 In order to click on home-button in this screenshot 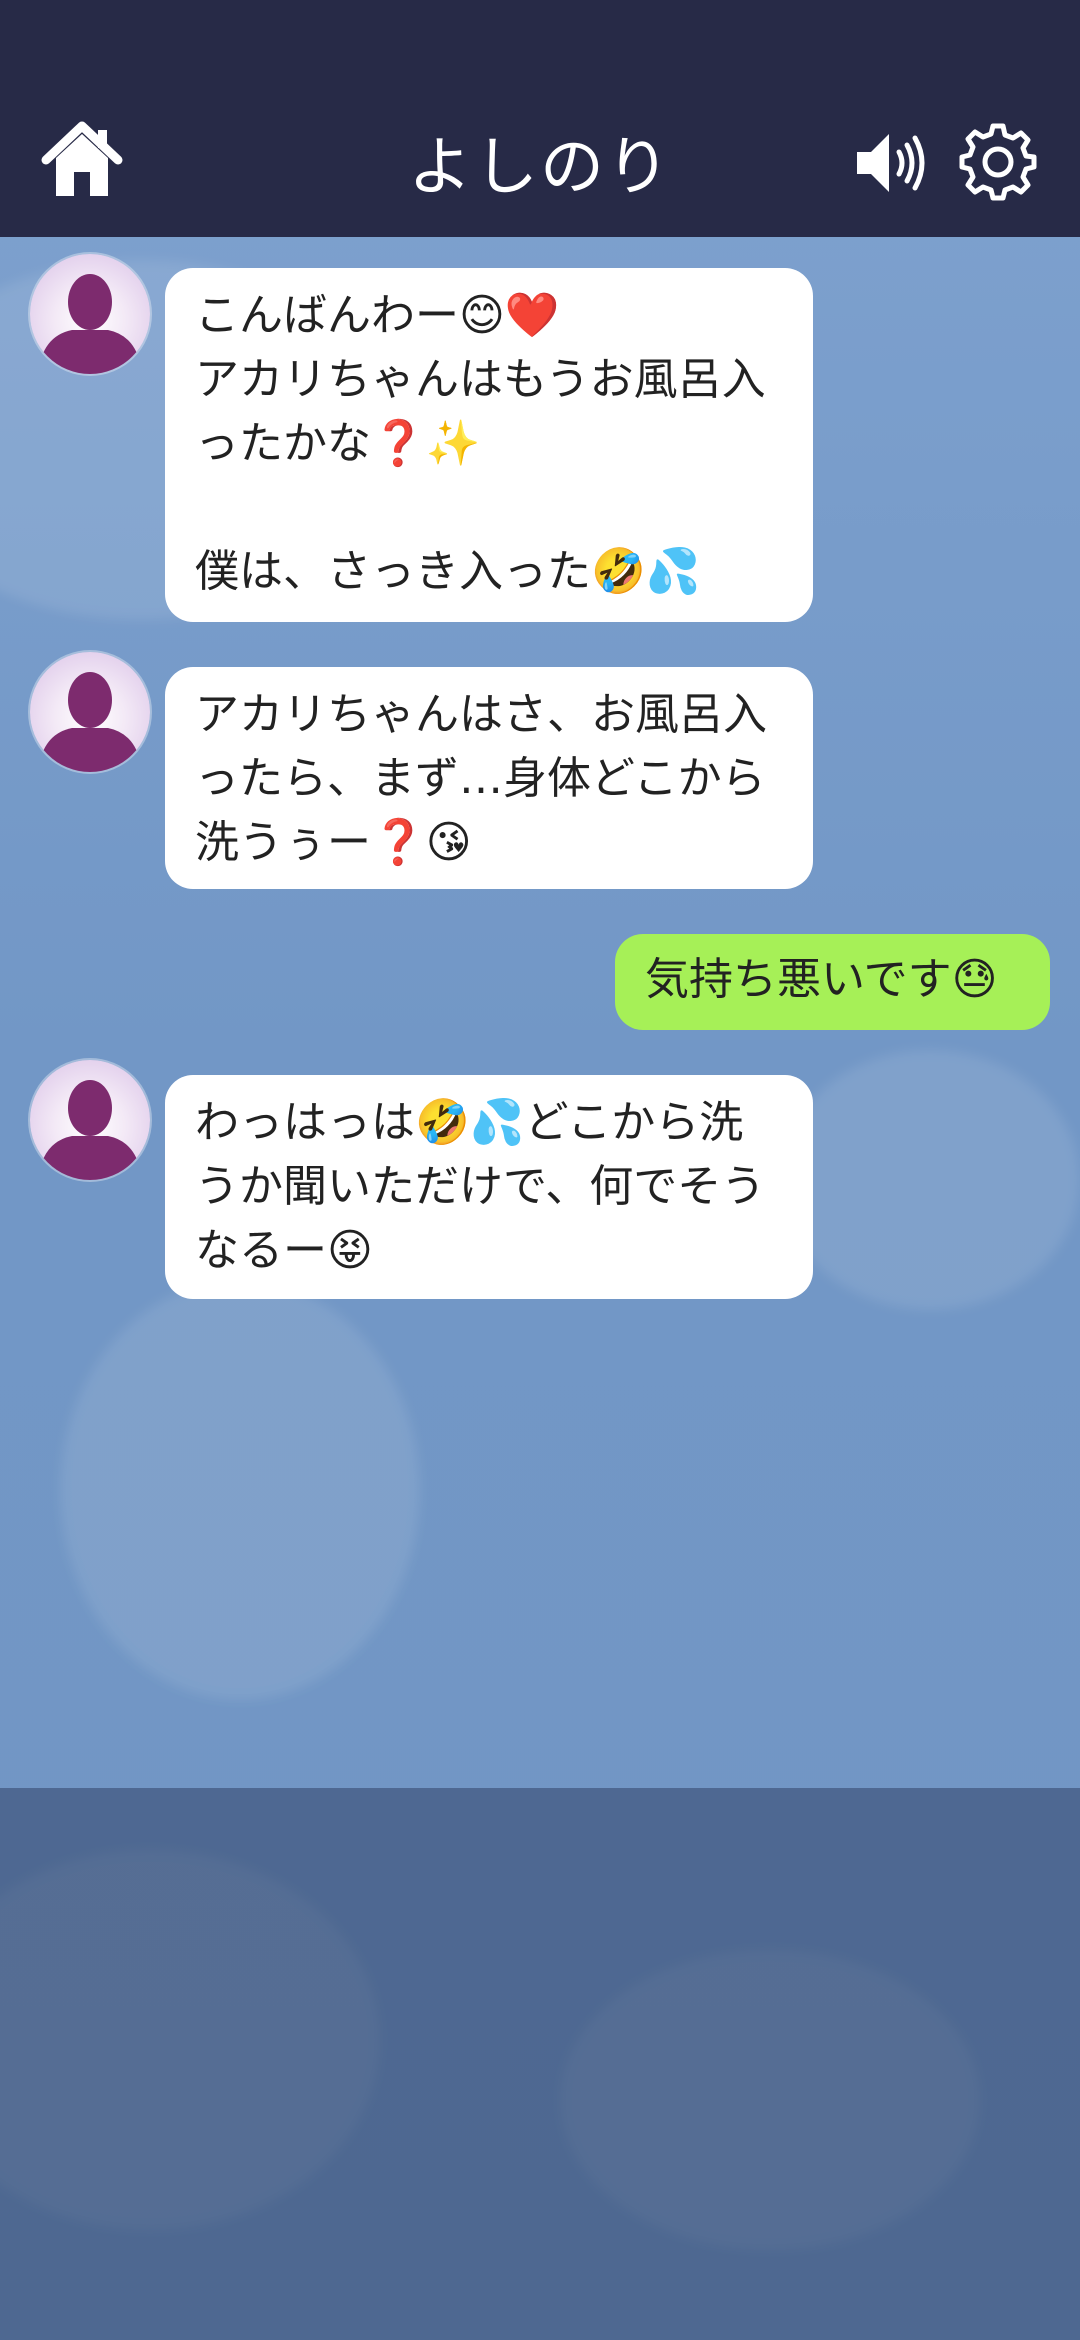, I will do `click(82, 160)`.